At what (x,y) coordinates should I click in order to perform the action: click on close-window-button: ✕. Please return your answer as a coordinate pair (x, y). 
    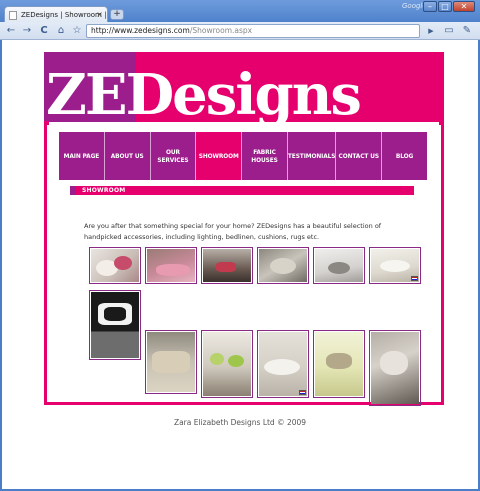
    Looking at the image, I should click on (464, 6).